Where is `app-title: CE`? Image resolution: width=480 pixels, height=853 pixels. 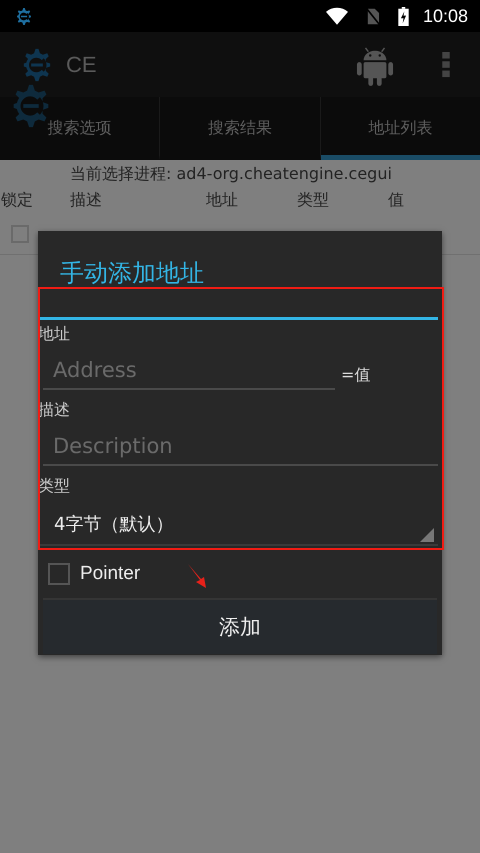
app-title: CE is located at coordinates (81, 65).